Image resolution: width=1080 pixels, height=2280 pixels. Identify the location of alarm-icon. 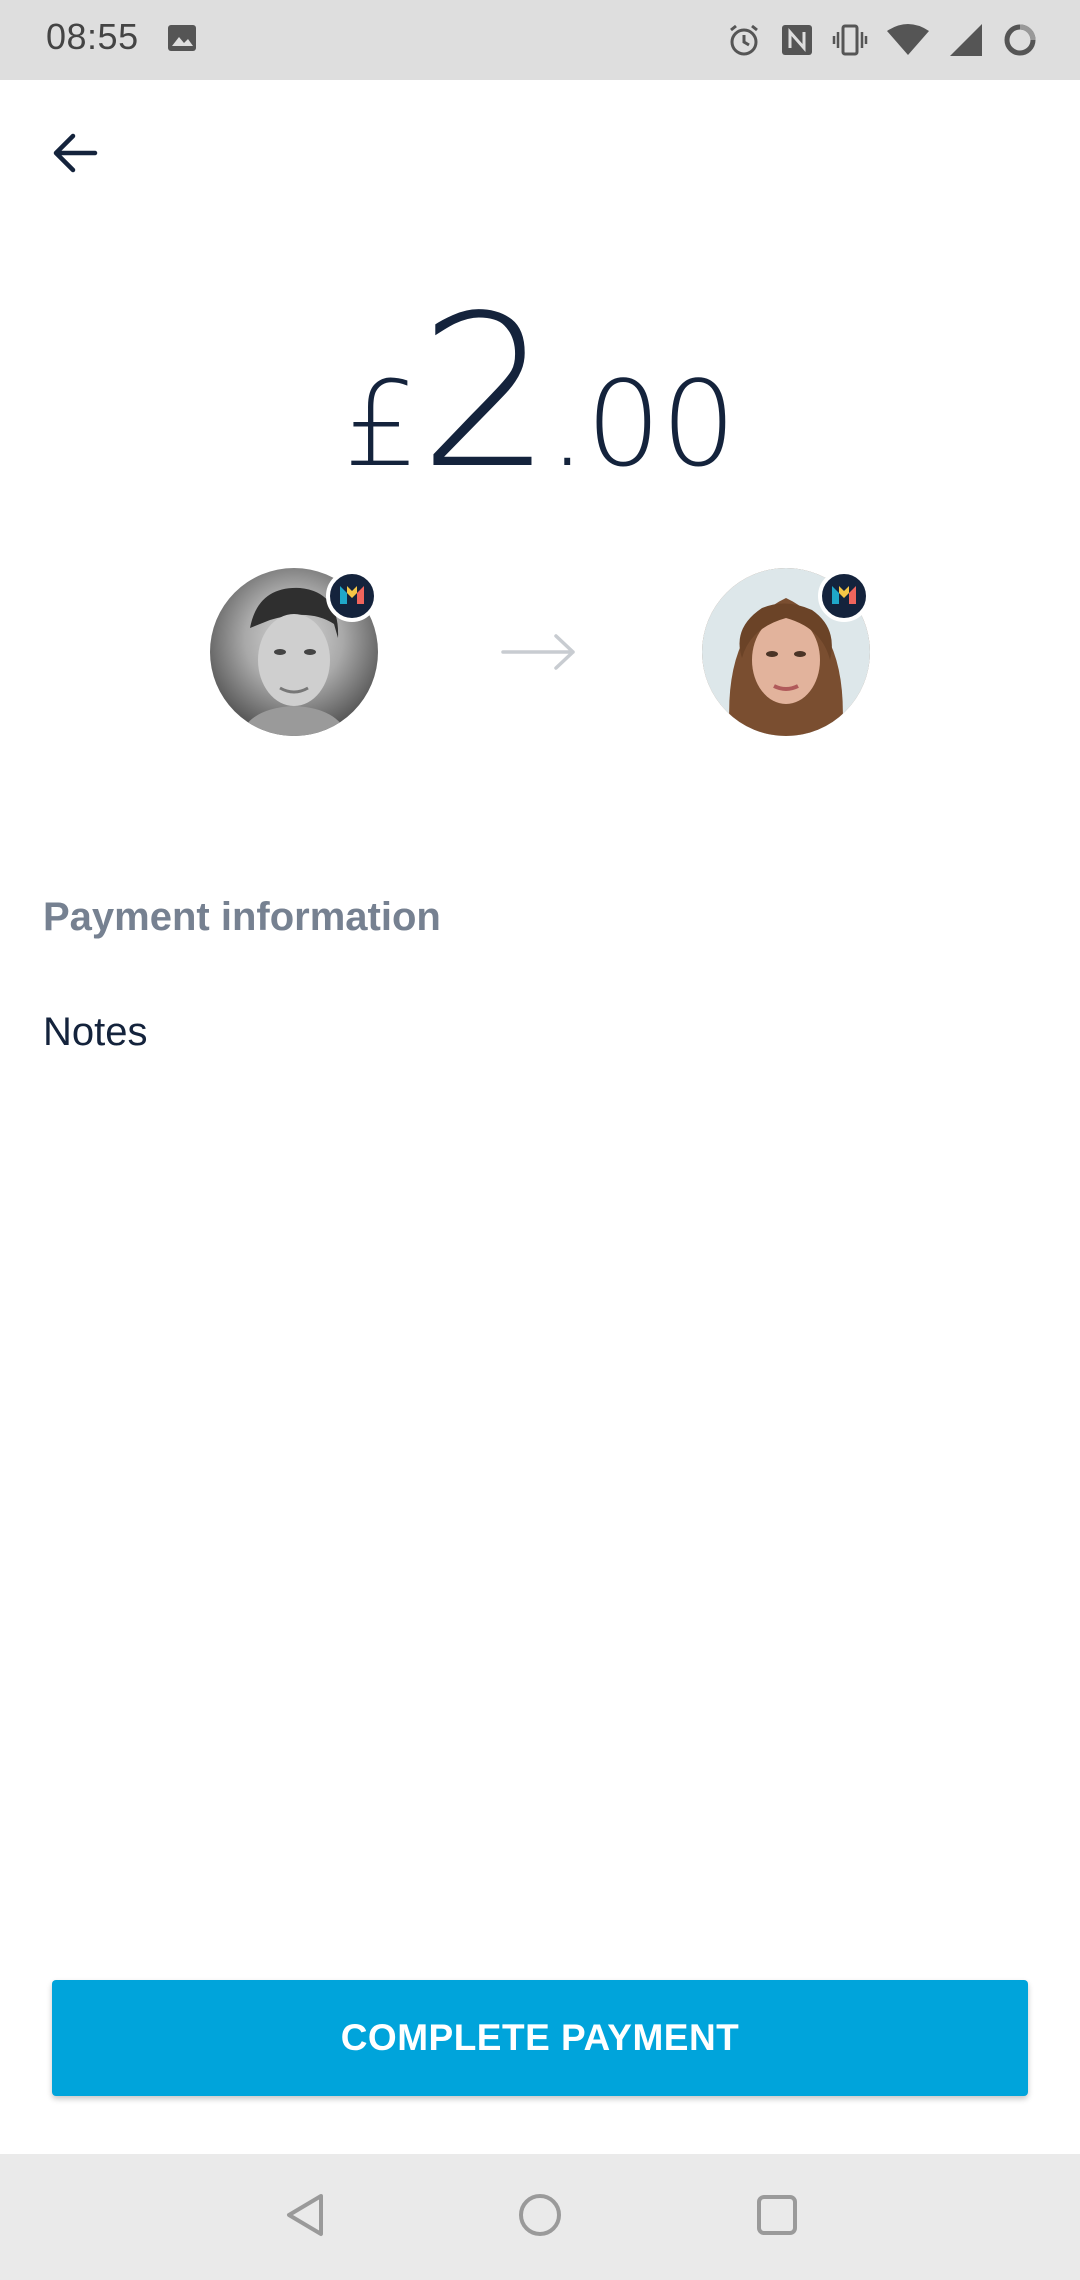
(744, 40).